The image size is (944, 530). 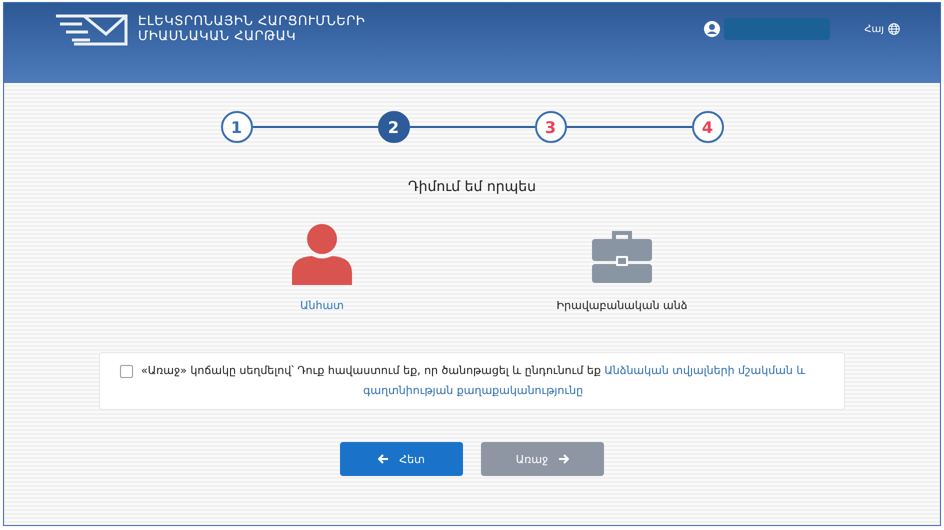 What do you see at coordinates (705, 370) in the screenshot?
I see `privacy-policy-link: Անձնական տվյալների մշակման և` at bounding box center [705, 370].